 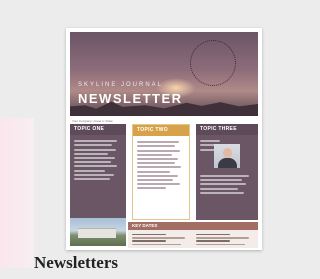 What do you see at coordinates (193, 239) in the screenshot?
I see `key-dates-list` at bounding box center [193, 239].